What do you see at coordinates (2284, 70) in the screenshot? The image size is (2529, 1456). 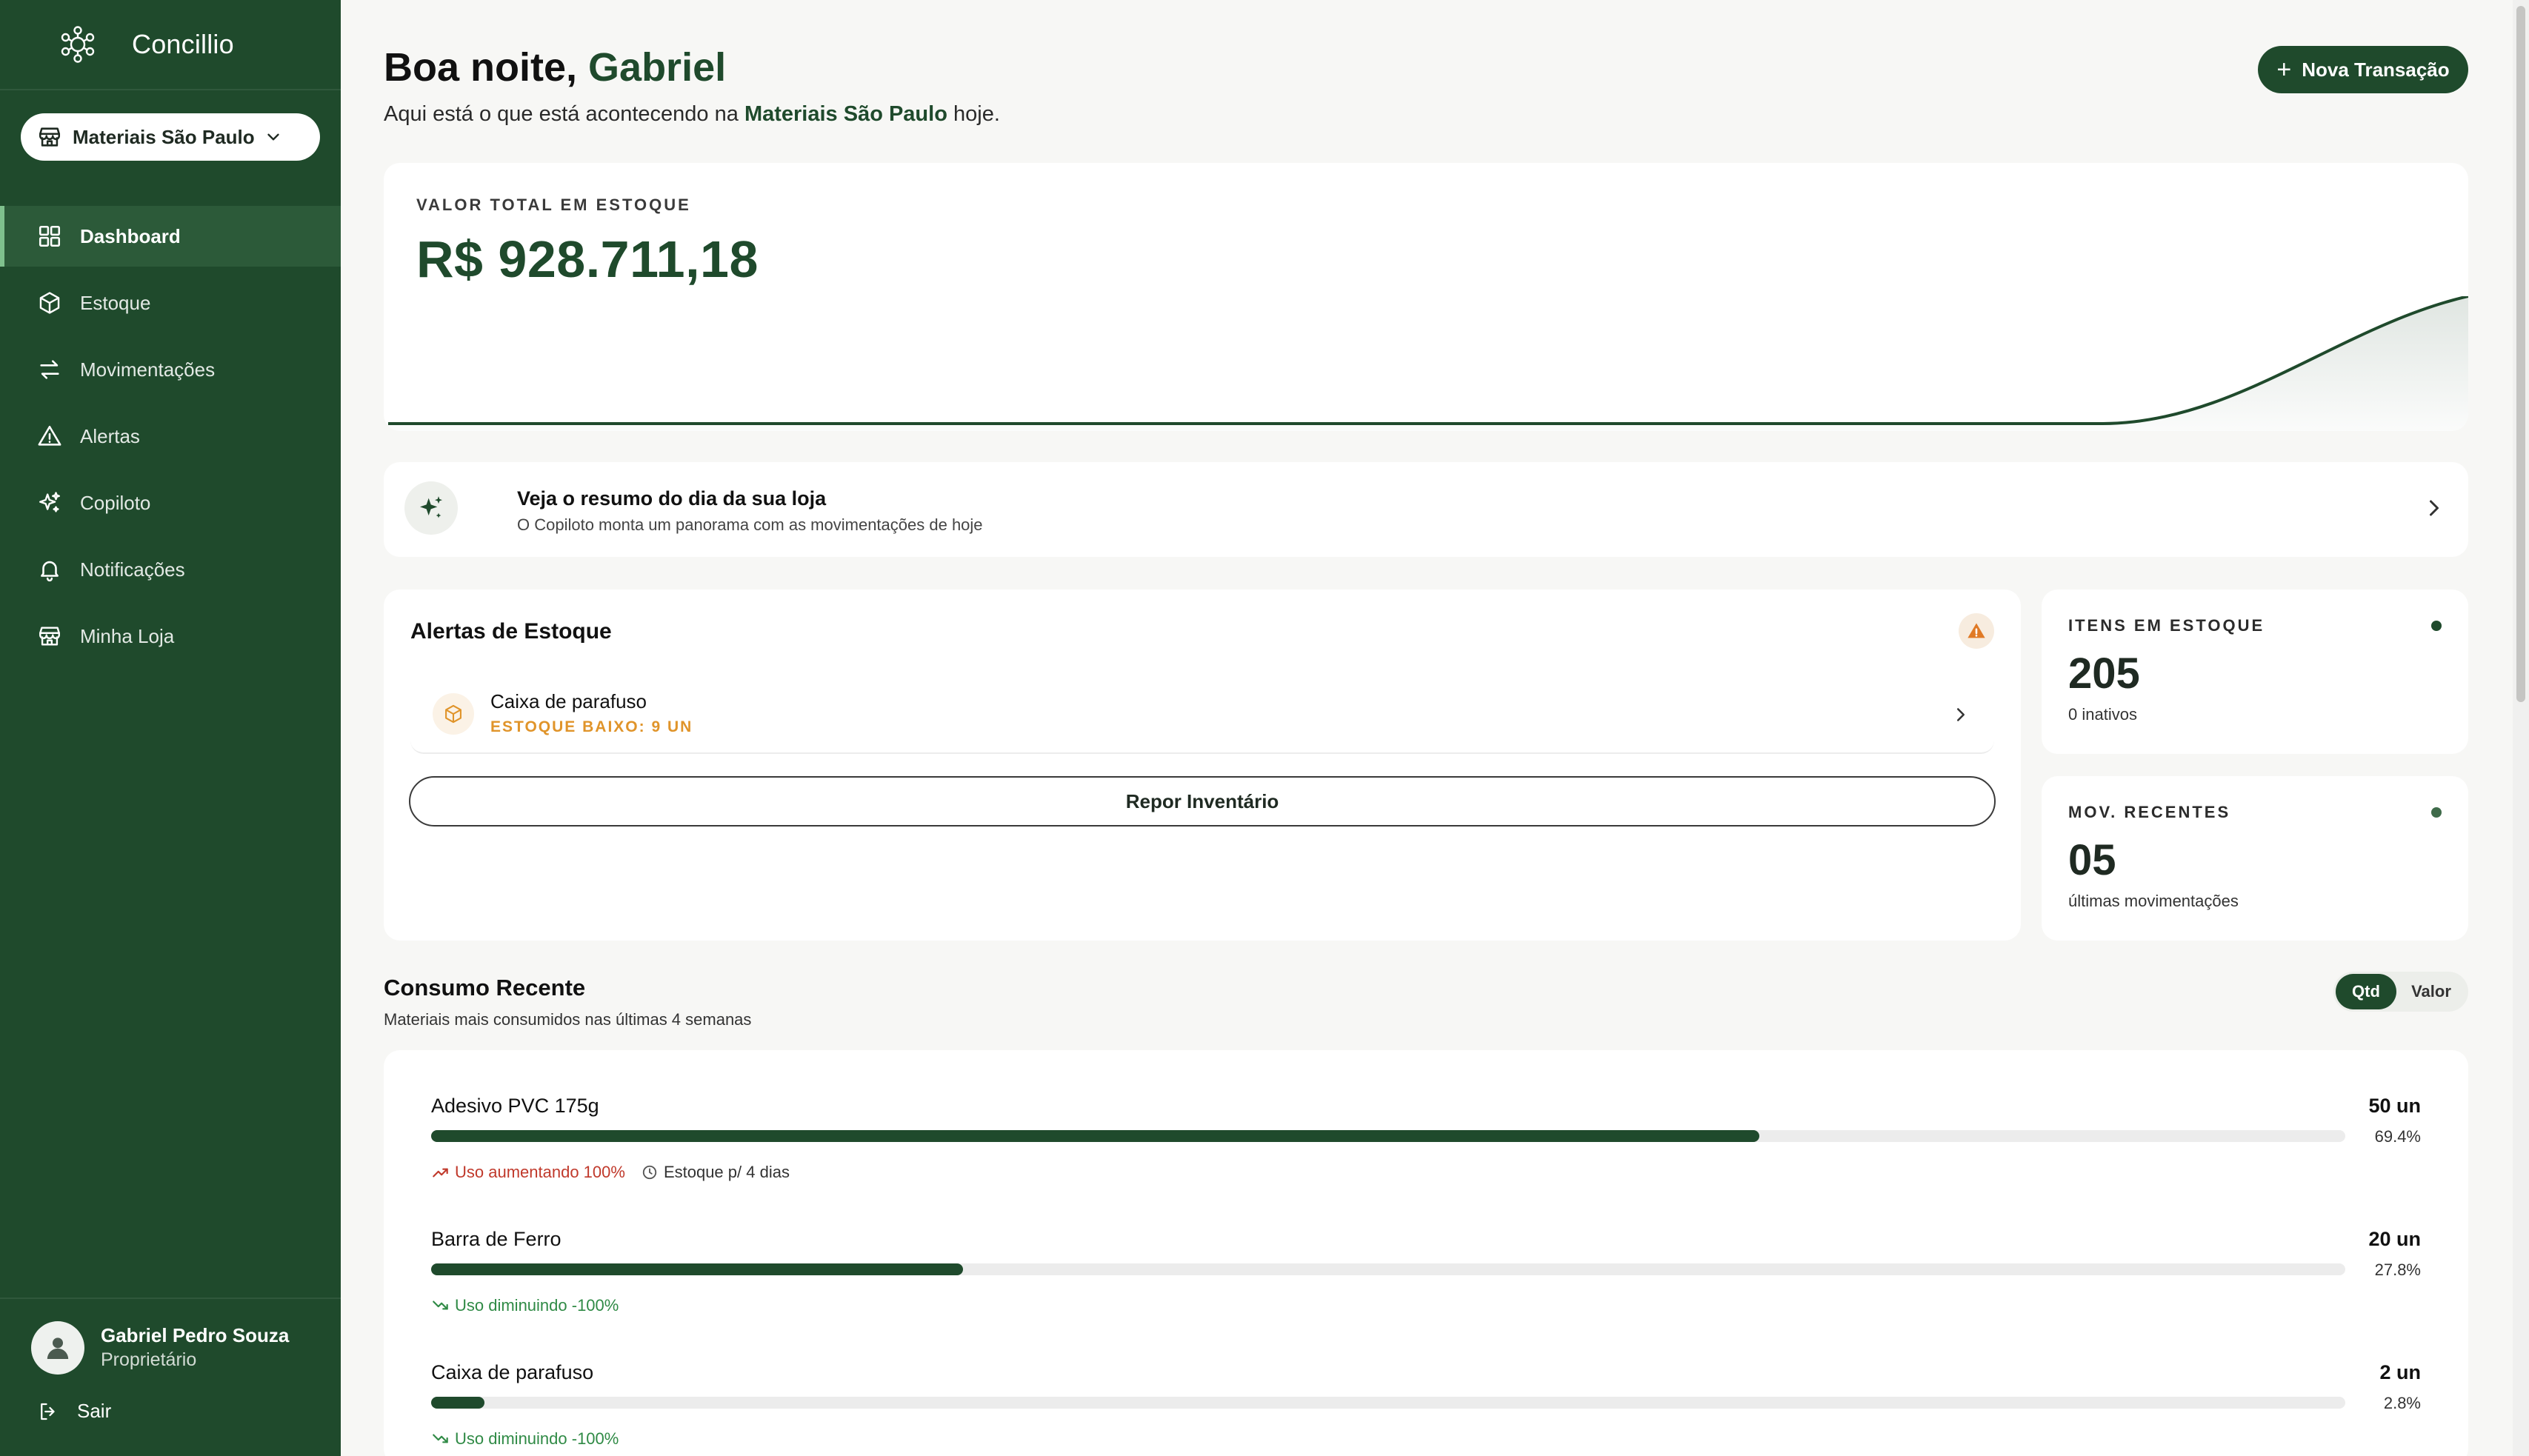 I see `plus-icon: +` at bounding box center [2284, 70].